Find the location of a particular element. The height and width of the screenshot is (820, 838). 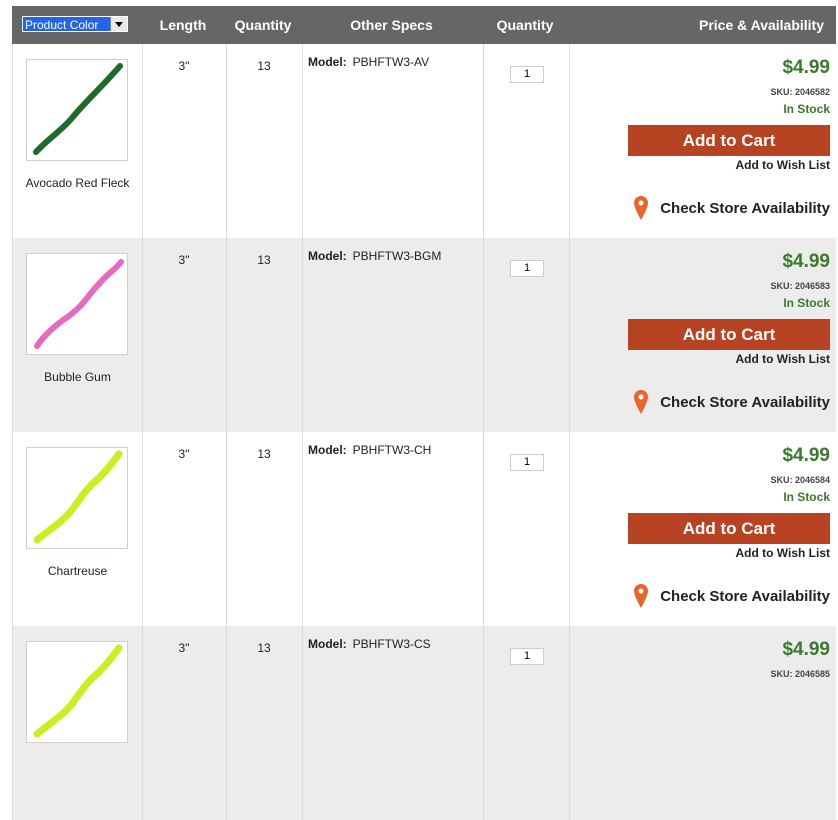

sku: SKU: 2046584 is located at coordinates (800, 480).